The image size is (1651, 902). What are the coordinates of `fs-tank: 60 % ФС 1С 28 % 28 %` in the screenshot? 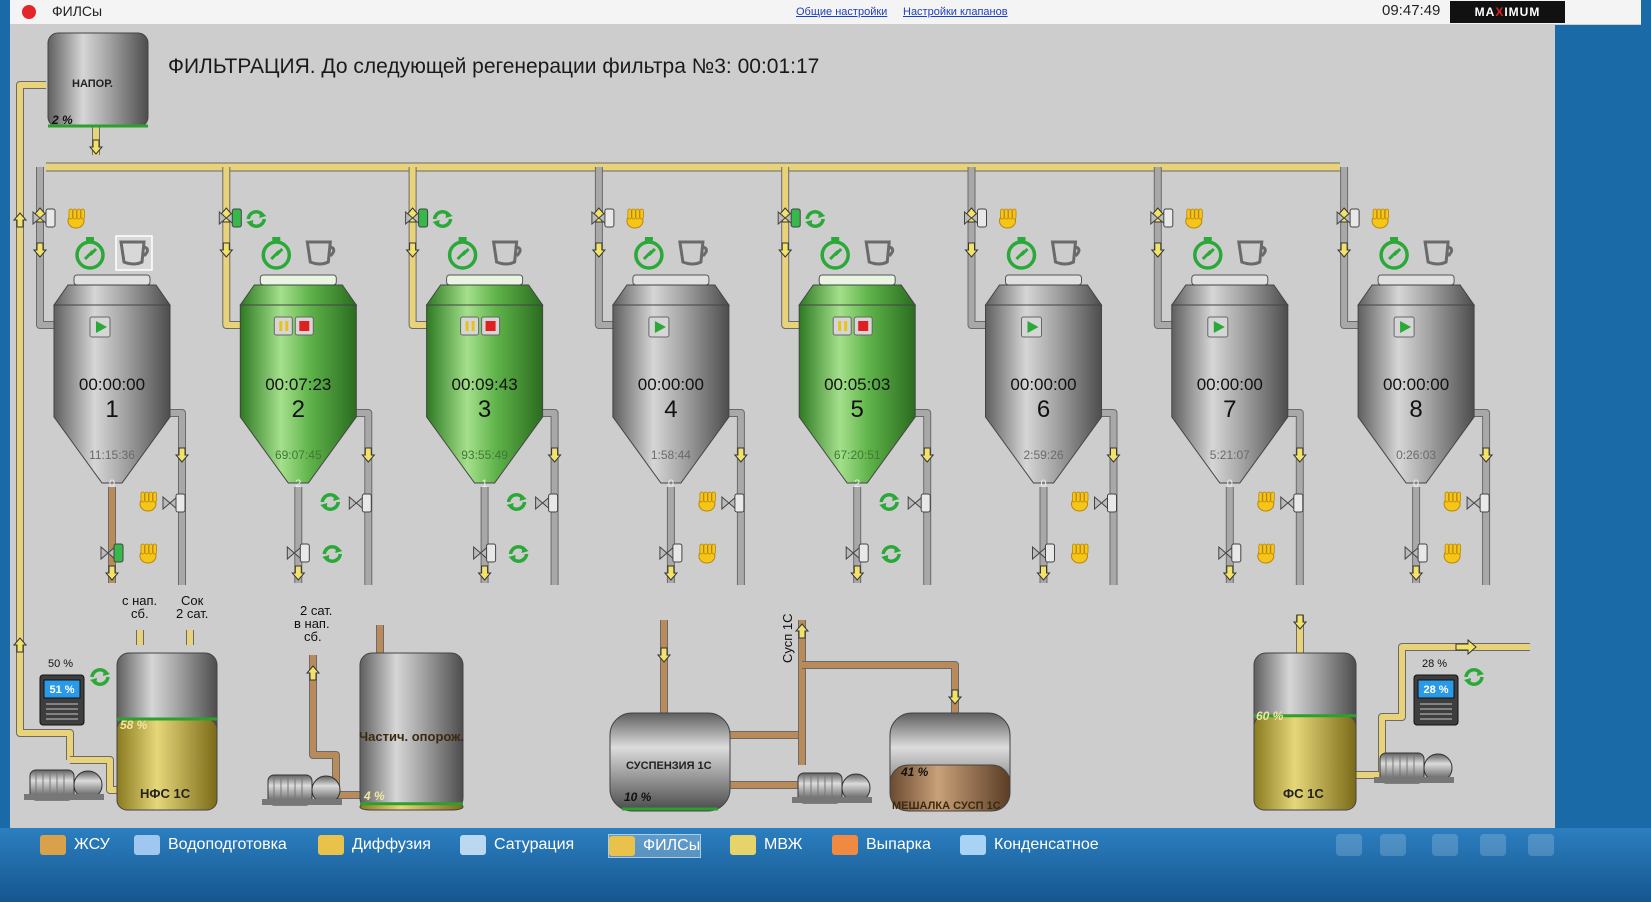 It's located at (1368, 724).